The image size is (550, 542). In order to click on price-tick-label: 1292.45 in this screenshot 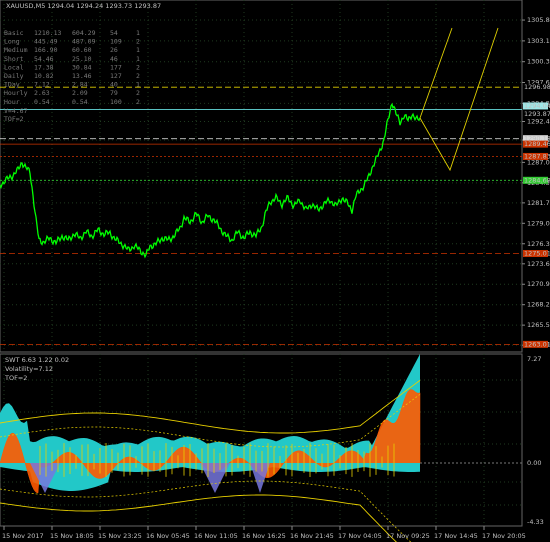, I will do `click(538, 121)`.